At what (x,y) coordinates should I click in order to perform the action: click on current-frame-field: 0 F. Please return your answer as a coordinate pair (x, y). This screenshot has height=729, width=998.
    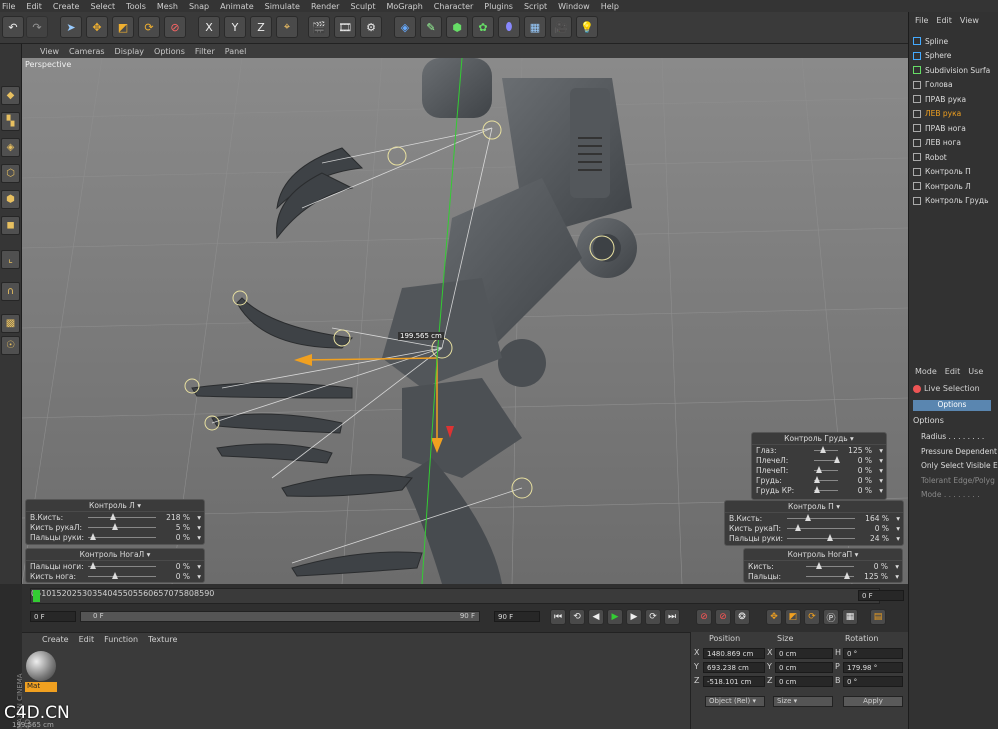
    Looking at the image, I should click on (881, 595).